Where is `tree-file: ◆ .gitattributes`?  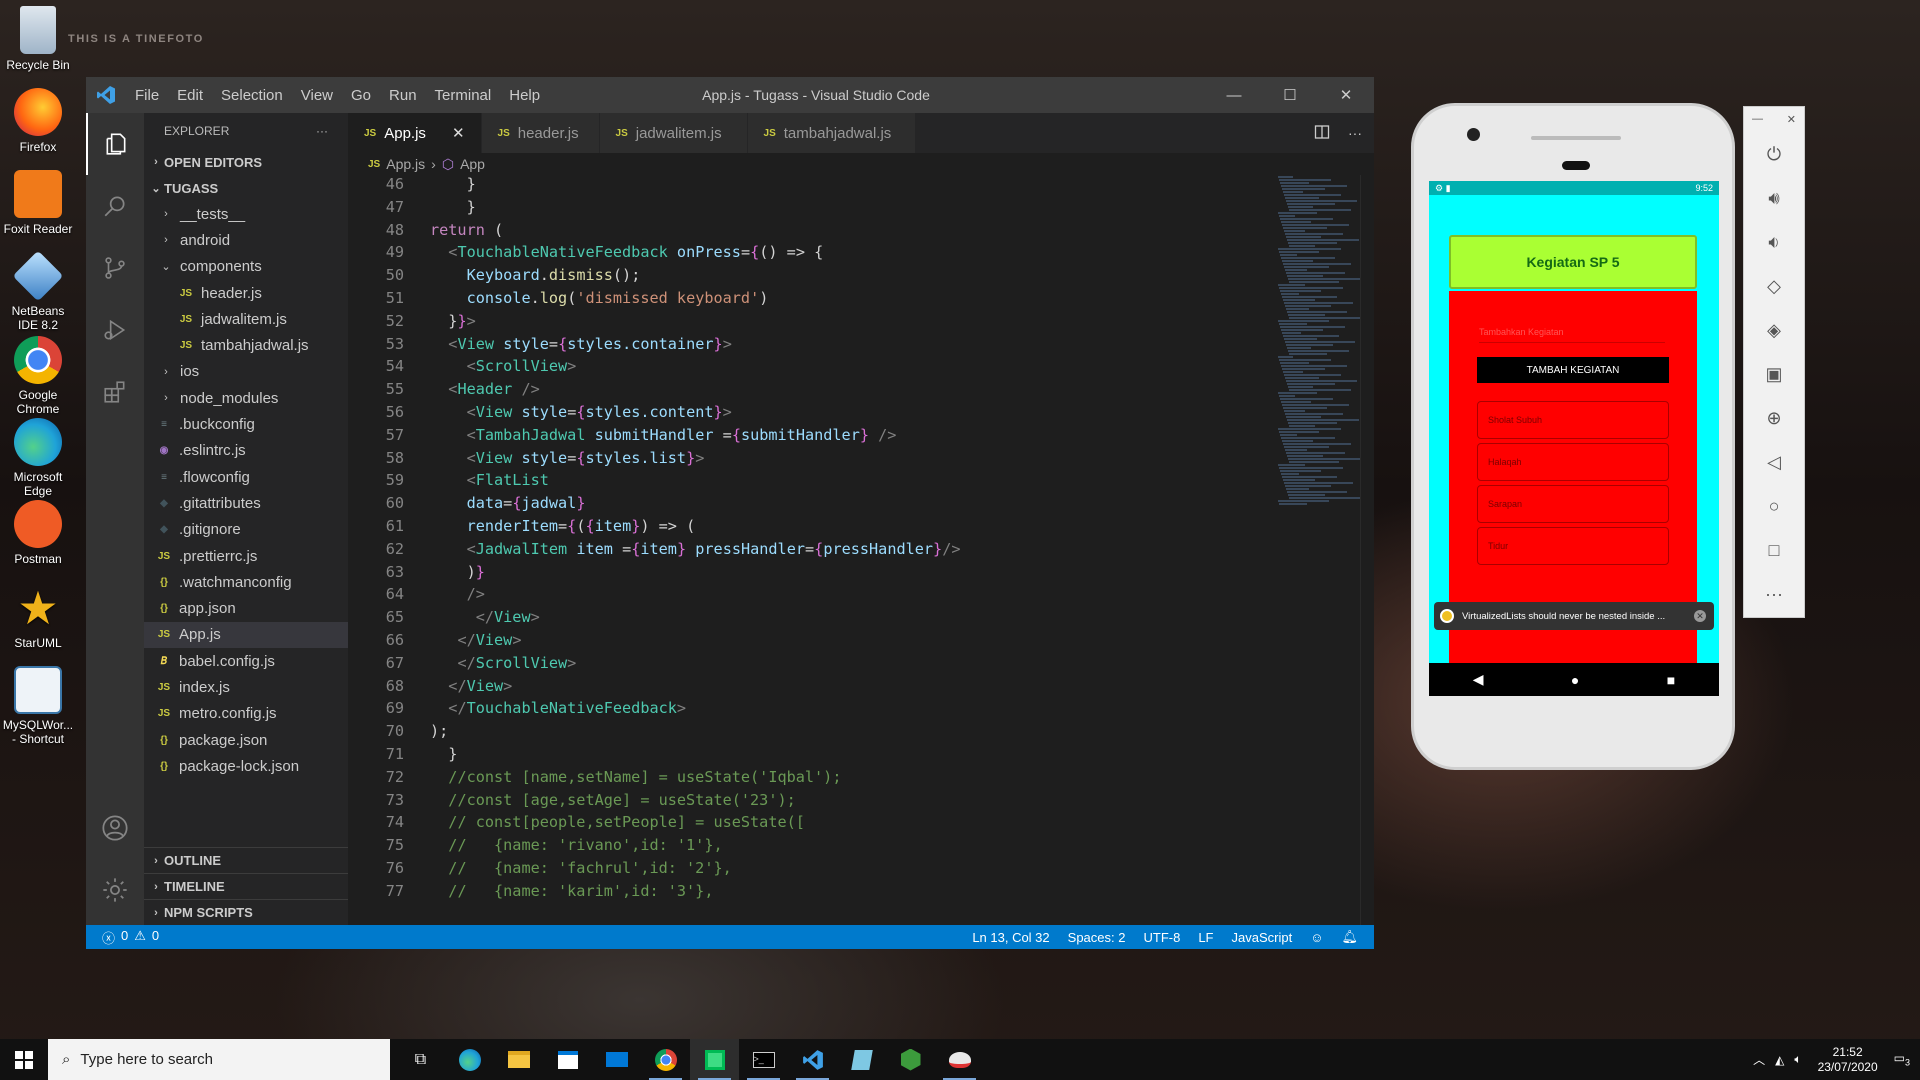 tree-file: ◆ .gitattributes is located at coordinates (246, 503).